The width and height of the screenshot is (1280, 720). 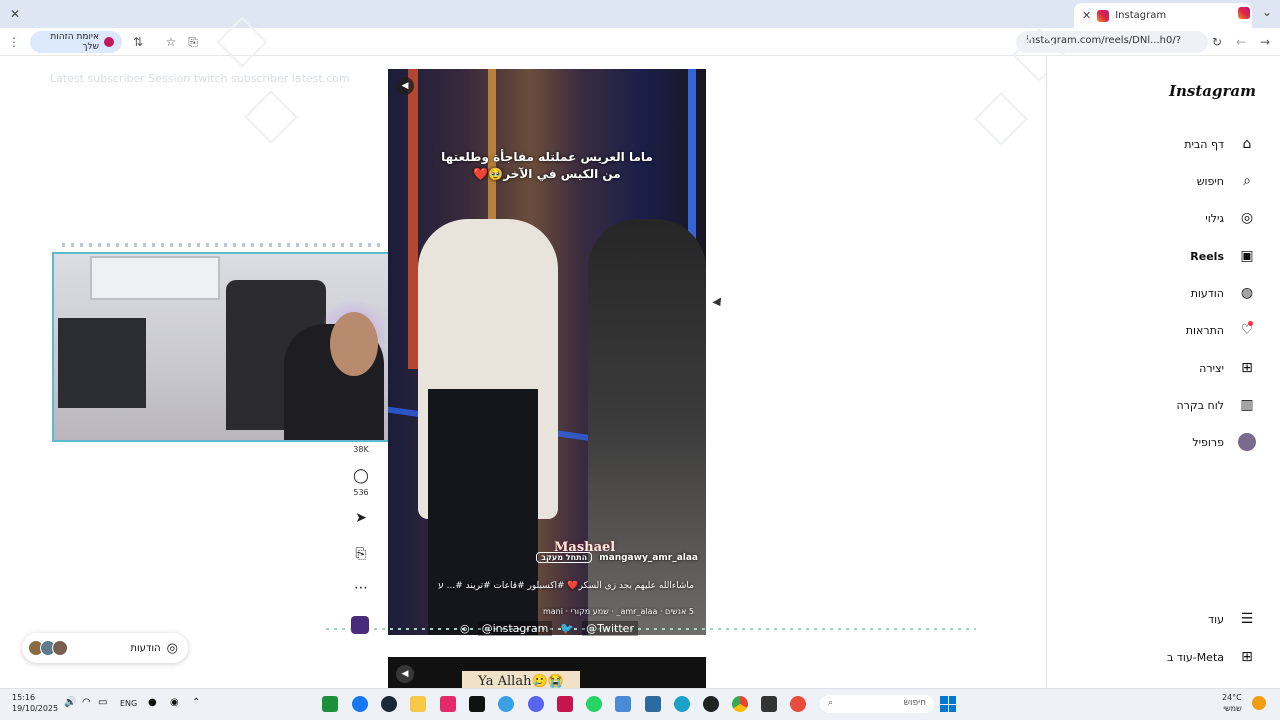 I want to click on profile-avatar, so click(x=1247, y=442).